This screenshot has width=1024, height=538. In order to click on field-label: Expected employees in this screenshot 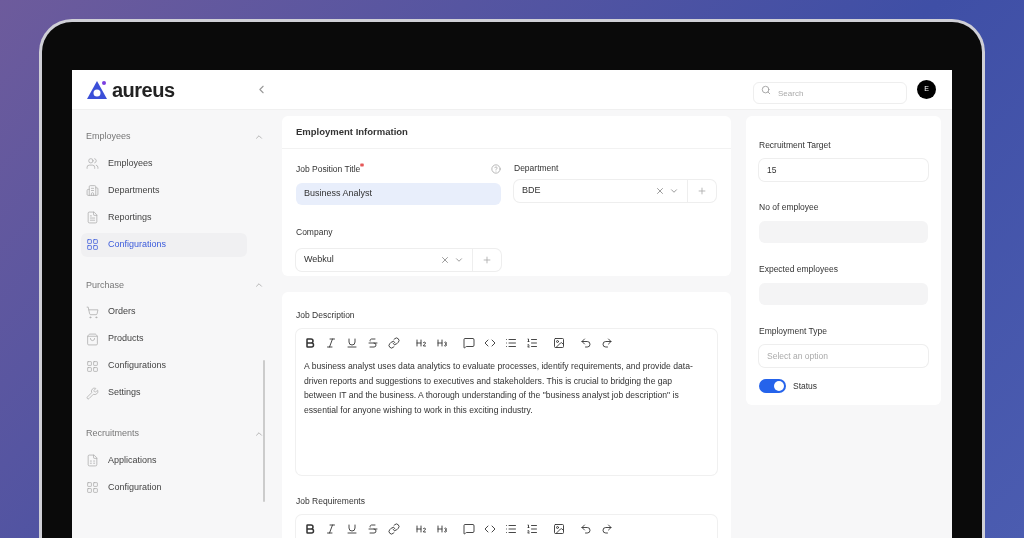, I will do `click(798, 269)`.